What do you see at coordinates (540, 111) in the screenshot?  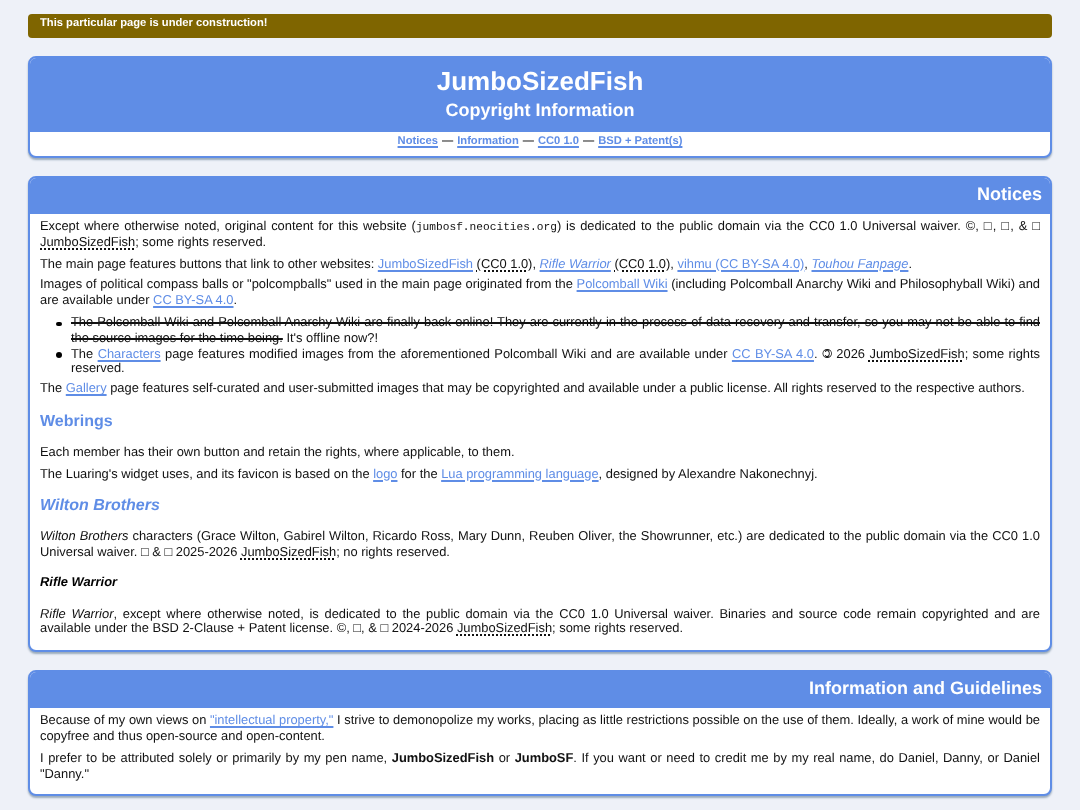 I see `page-subtitle: Copyright Information` at bounding box center [540, 111].